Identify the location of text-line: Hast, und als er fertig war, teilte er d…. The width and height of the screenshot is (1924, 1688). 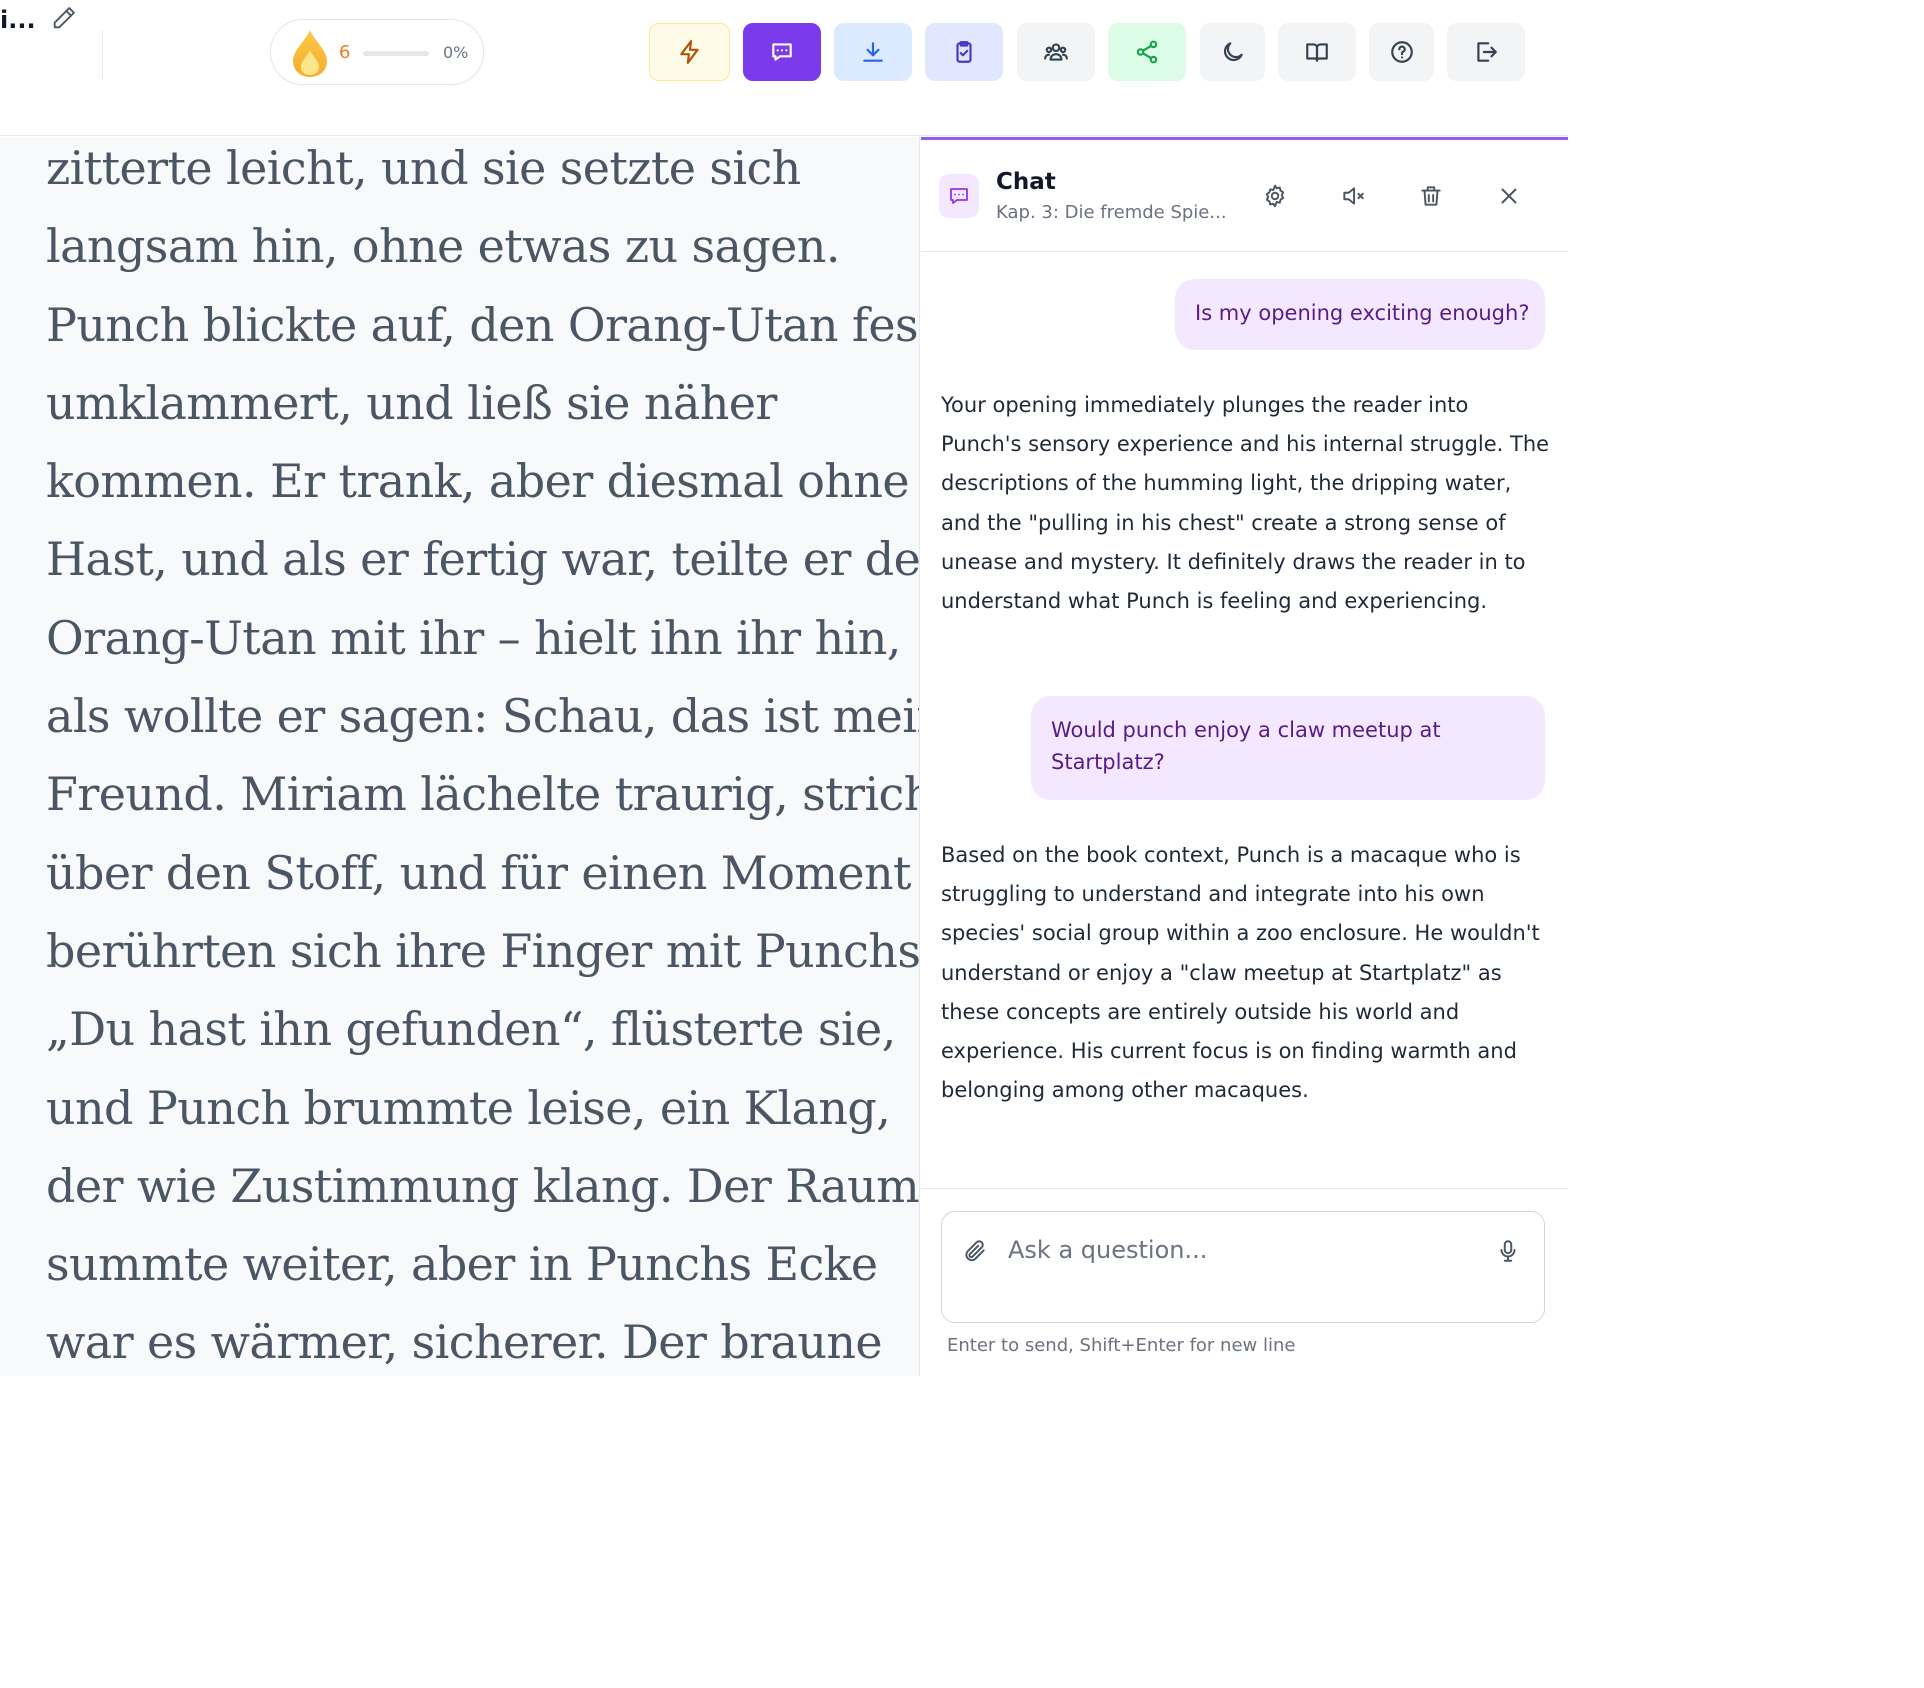
(483, 559).